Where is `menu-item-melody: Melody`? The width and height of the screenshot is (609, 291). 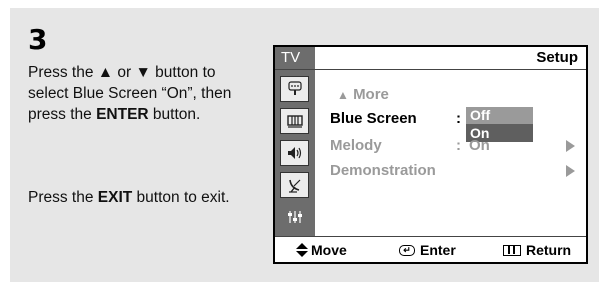
menu-item-melody: Melody is located at coordinates (356, 146).